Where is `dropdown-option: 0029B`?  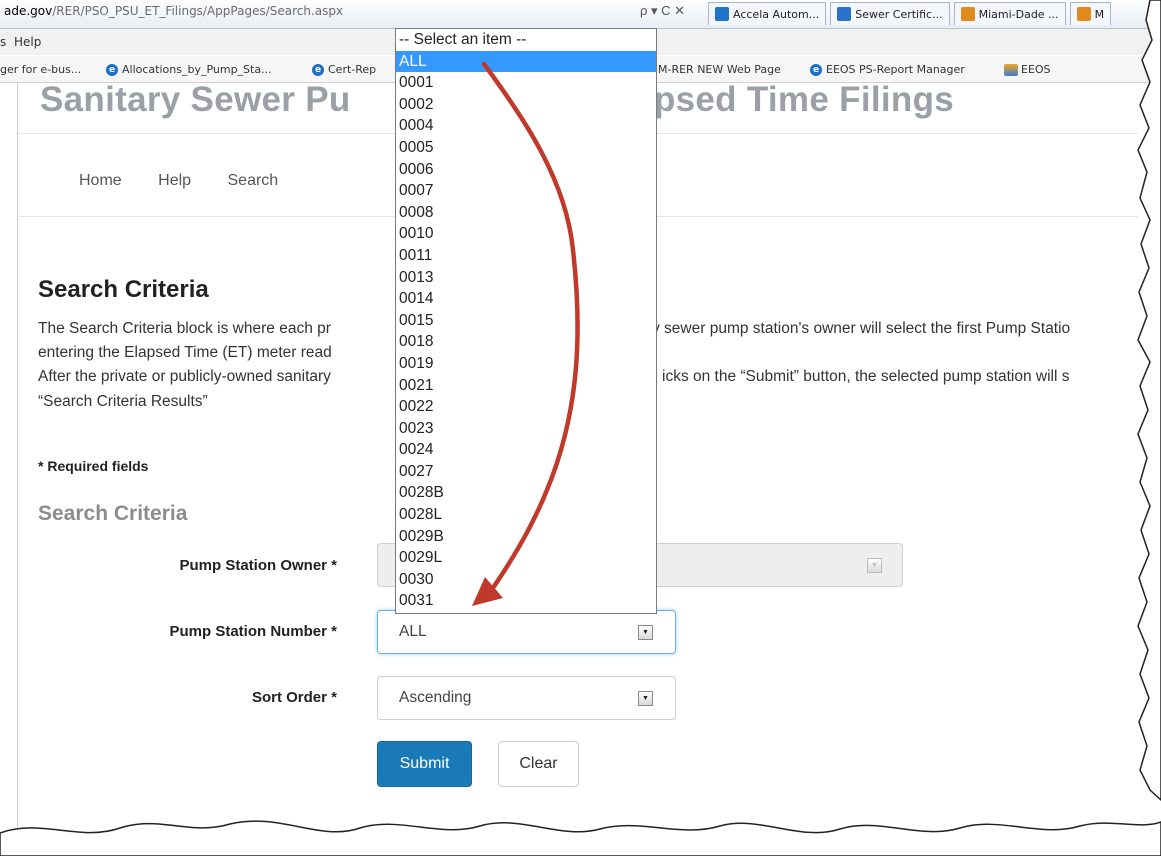
dropdown-option: 0029B is located at coordinates (526, 537).